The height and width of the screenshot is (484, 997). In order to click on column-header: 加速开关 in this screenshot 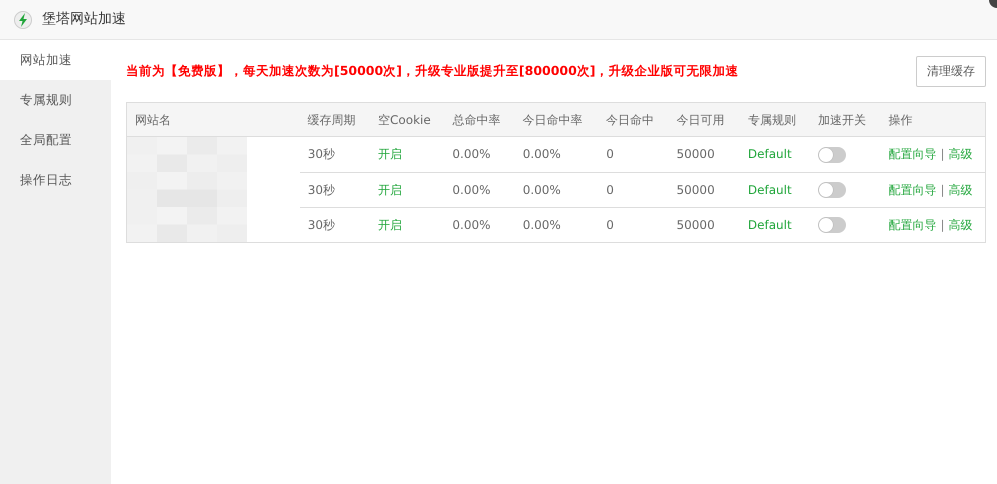, I will do `click(845, 119)`.